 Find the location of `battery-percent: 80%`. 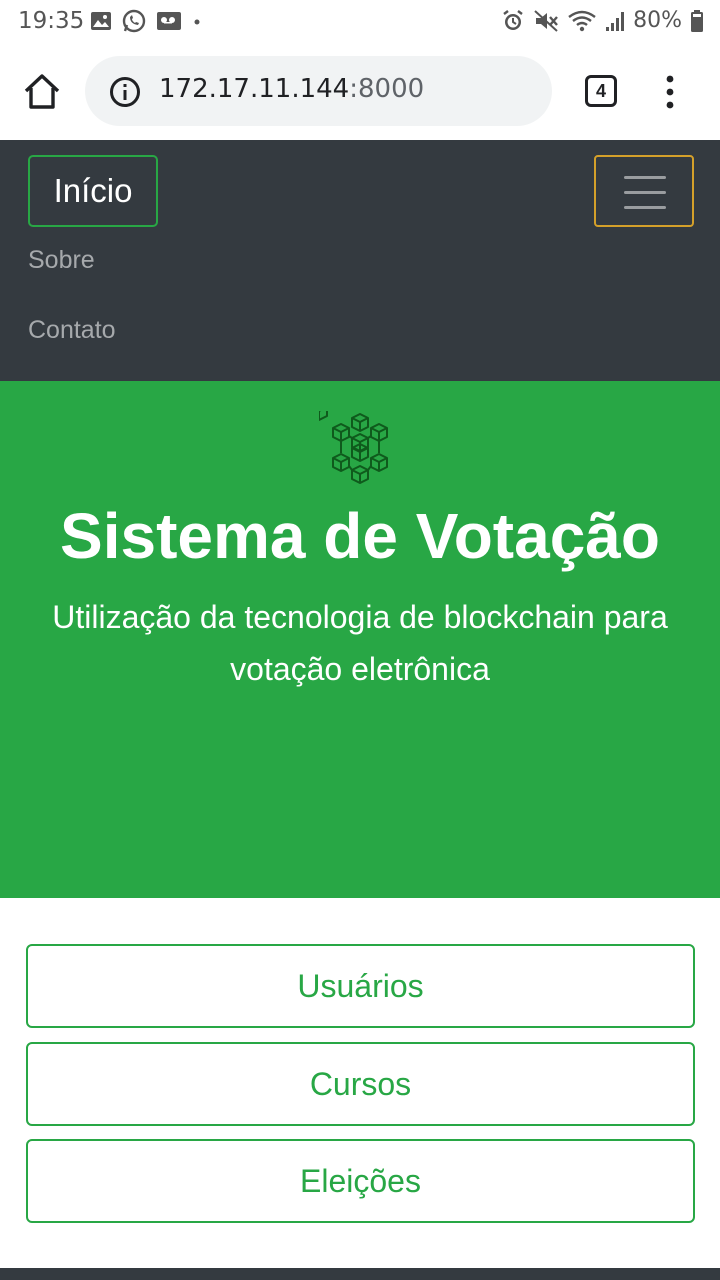

battery-percent: 80% is located at coordinates (657, 20).